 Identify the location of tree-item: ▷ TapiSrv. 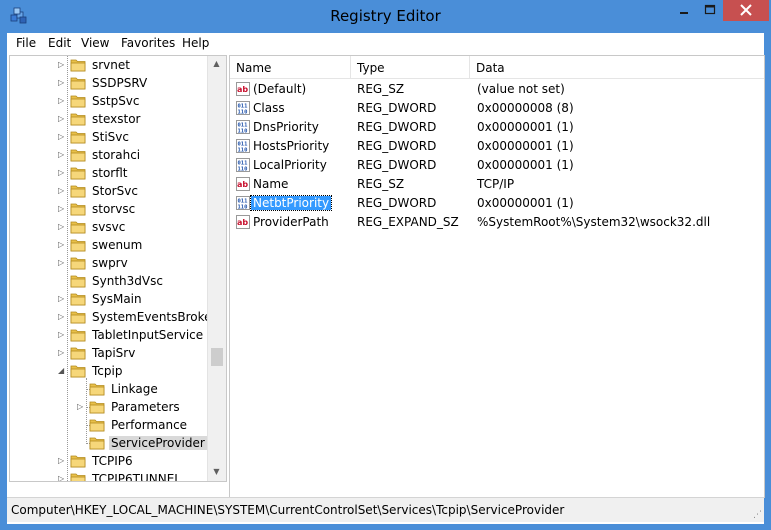
(110, 353).